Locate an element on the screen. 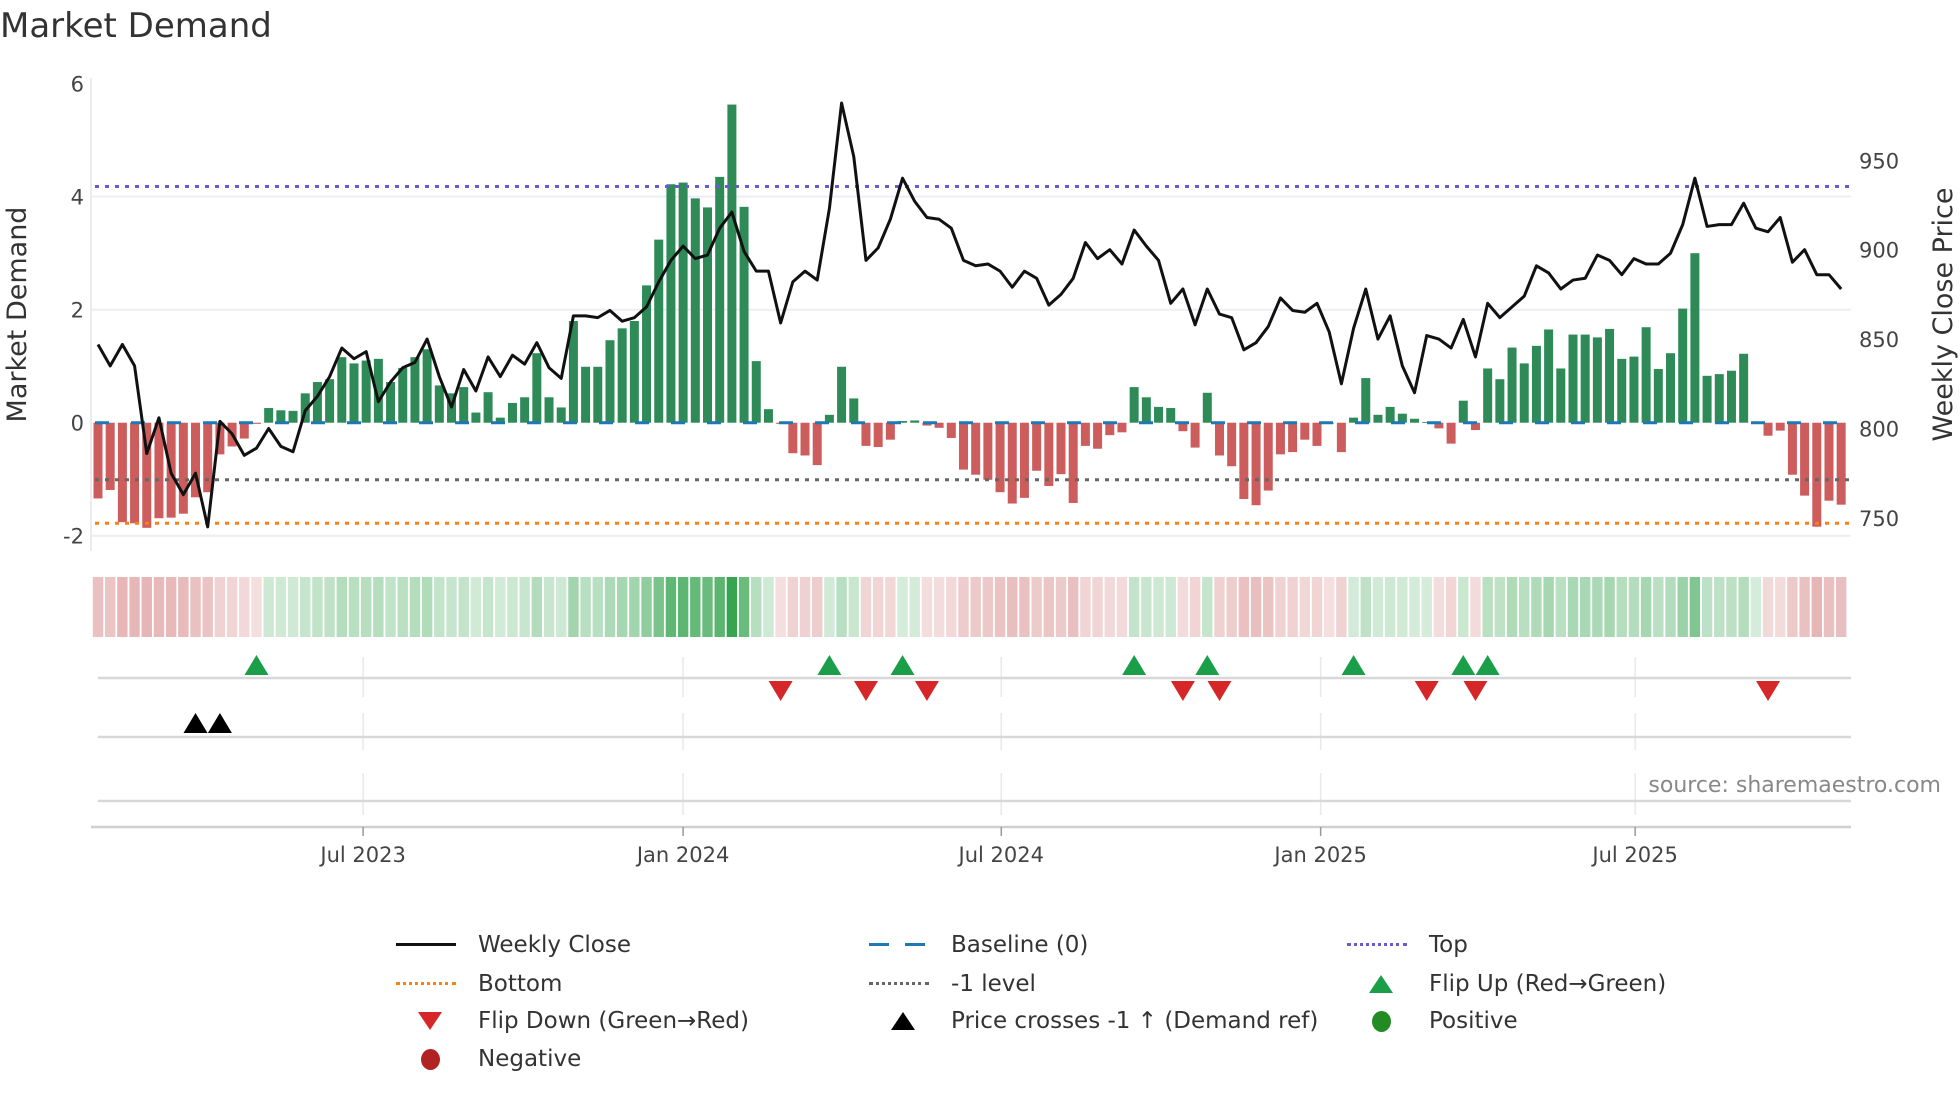 This screenshot has height=1102, width=1960. legend-item: Flip Down (Green→Red) is located at coordinates (572, 1021).